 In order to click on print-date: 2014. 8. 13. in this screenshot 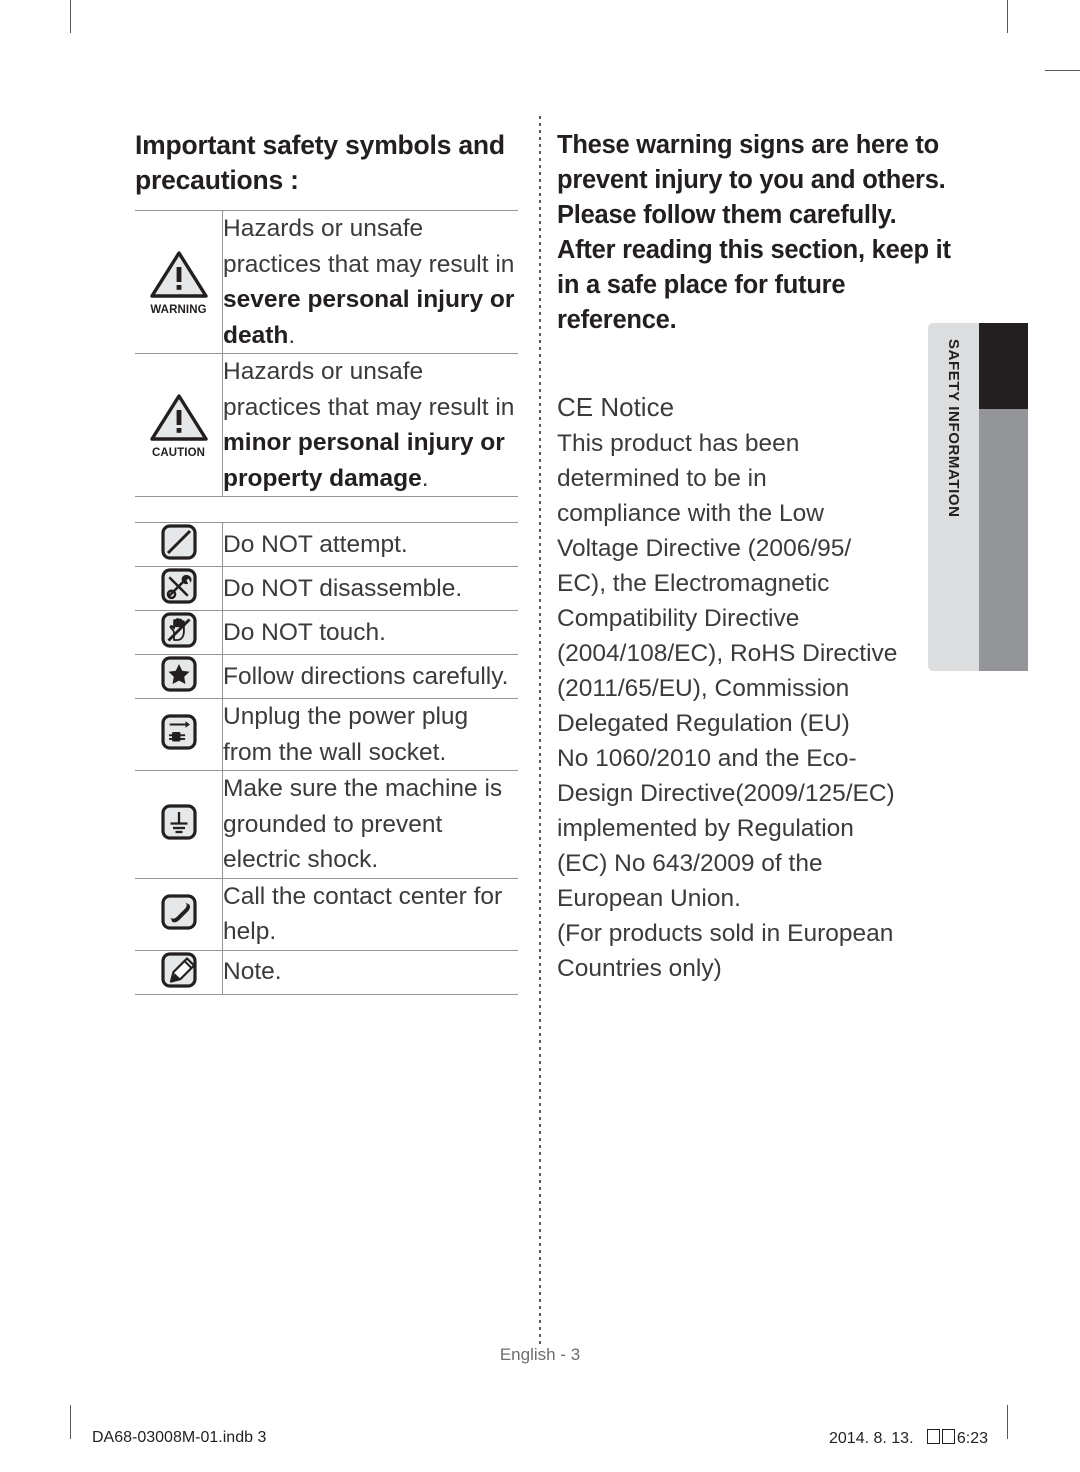, I will do `click(871, 1438)`.